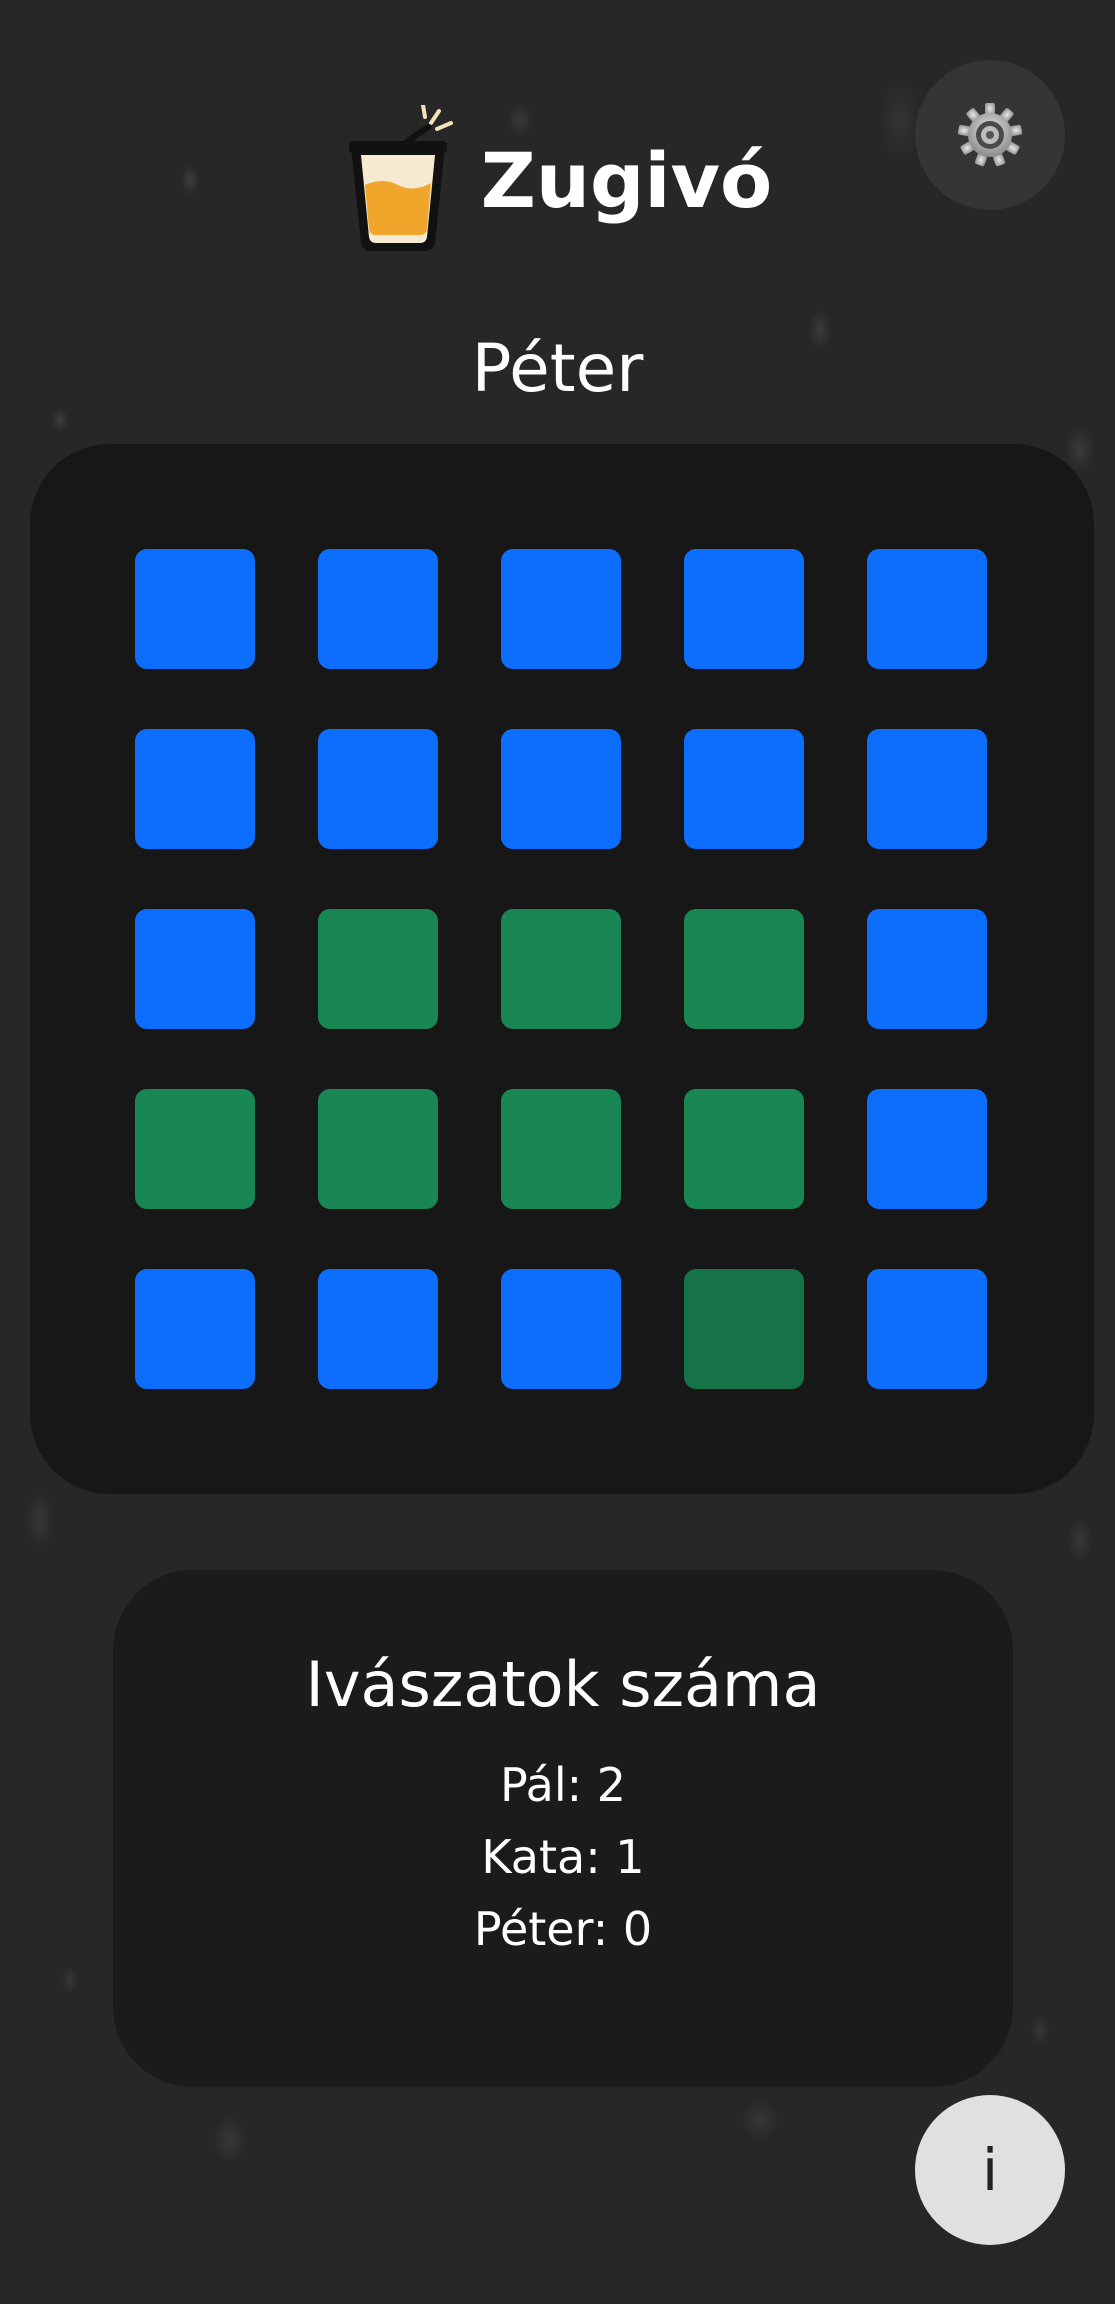  Describe the element at coordinates (195, 609) in the screenshot. I see `tile-r1-c1` at that location.